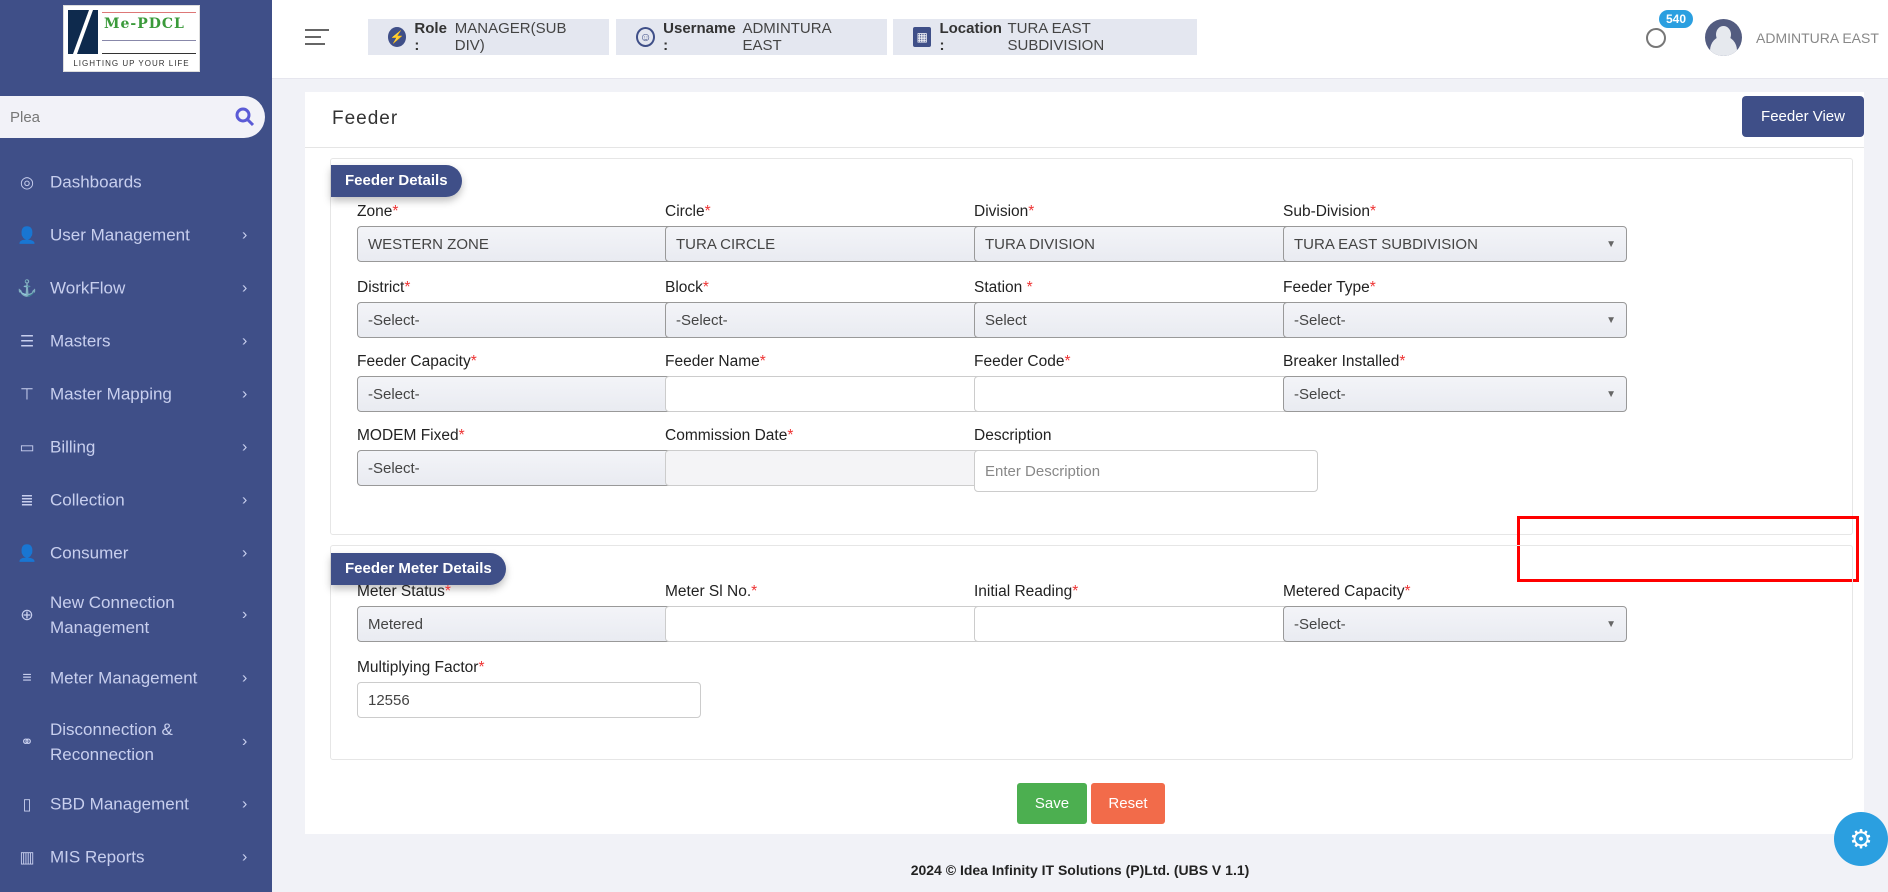 This screenshot has height=892, width=1888. I want to click on sidebar-search-input: Plea, so click(132, 117).